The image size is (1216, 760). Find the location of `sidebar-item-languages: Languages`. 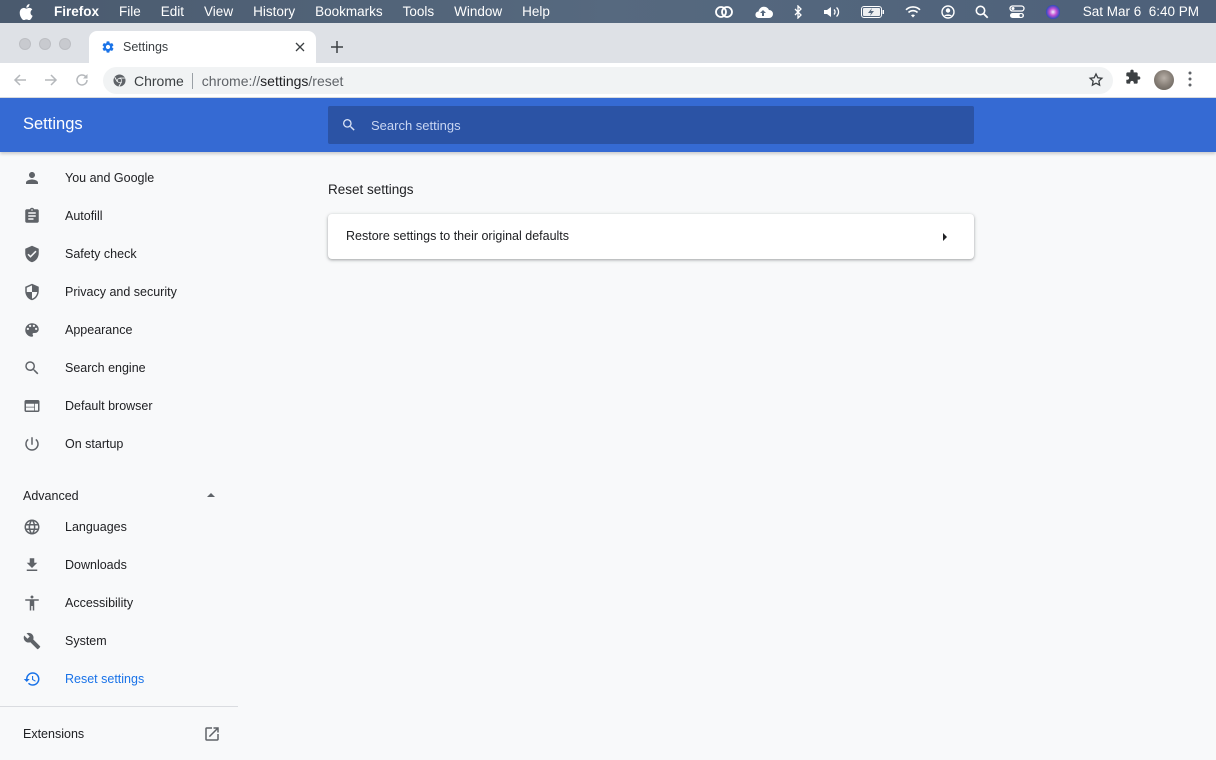

sidebar-item-languages: Languages is located at coordinates (119, 527).